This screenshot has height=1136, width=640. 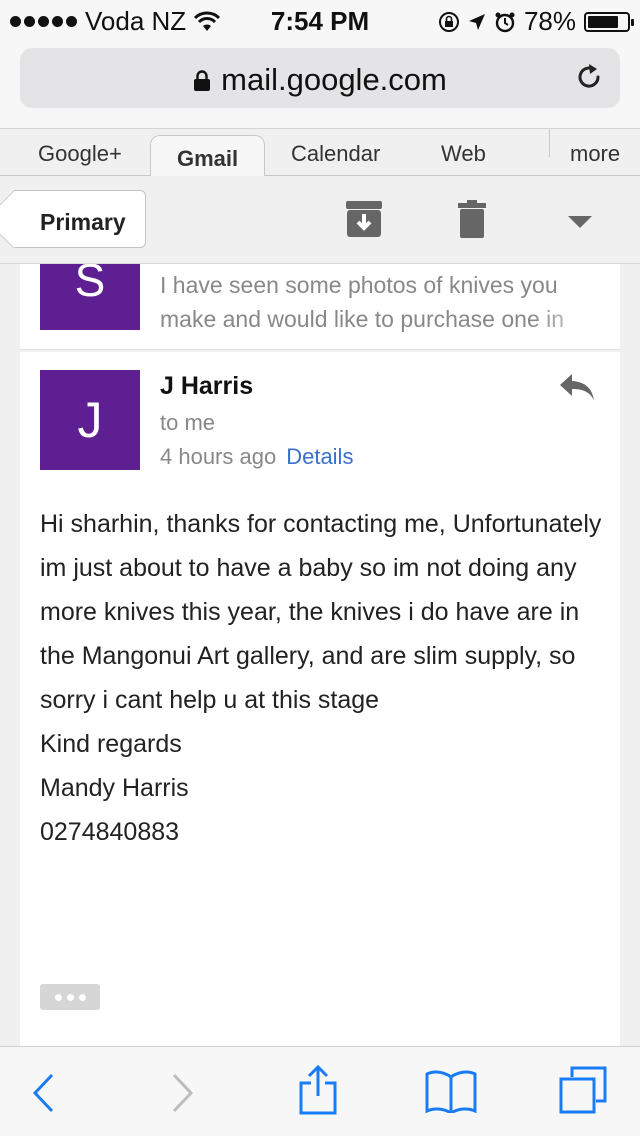 What do you see at coordinates (476, 21) in the screenshot?
I see `location-icon` at bounding box center [476, 21].